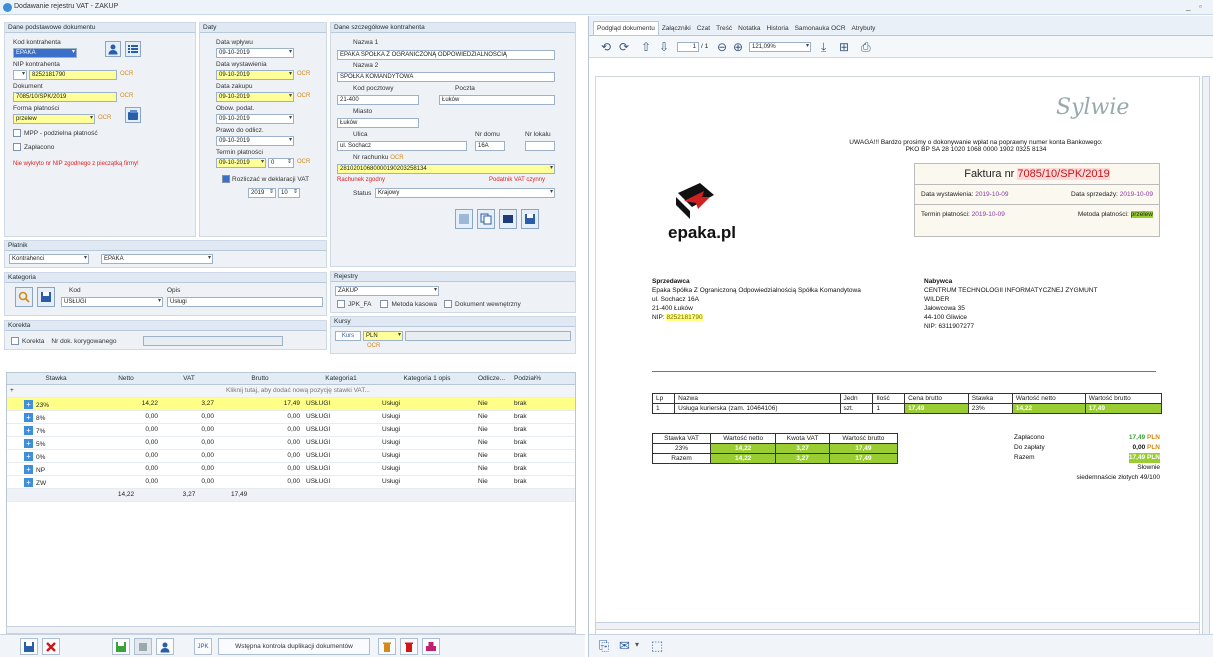  Describe the element at coordinates (260, 404) in the screenshot. I see `grid-cell: 17,49` at that location.